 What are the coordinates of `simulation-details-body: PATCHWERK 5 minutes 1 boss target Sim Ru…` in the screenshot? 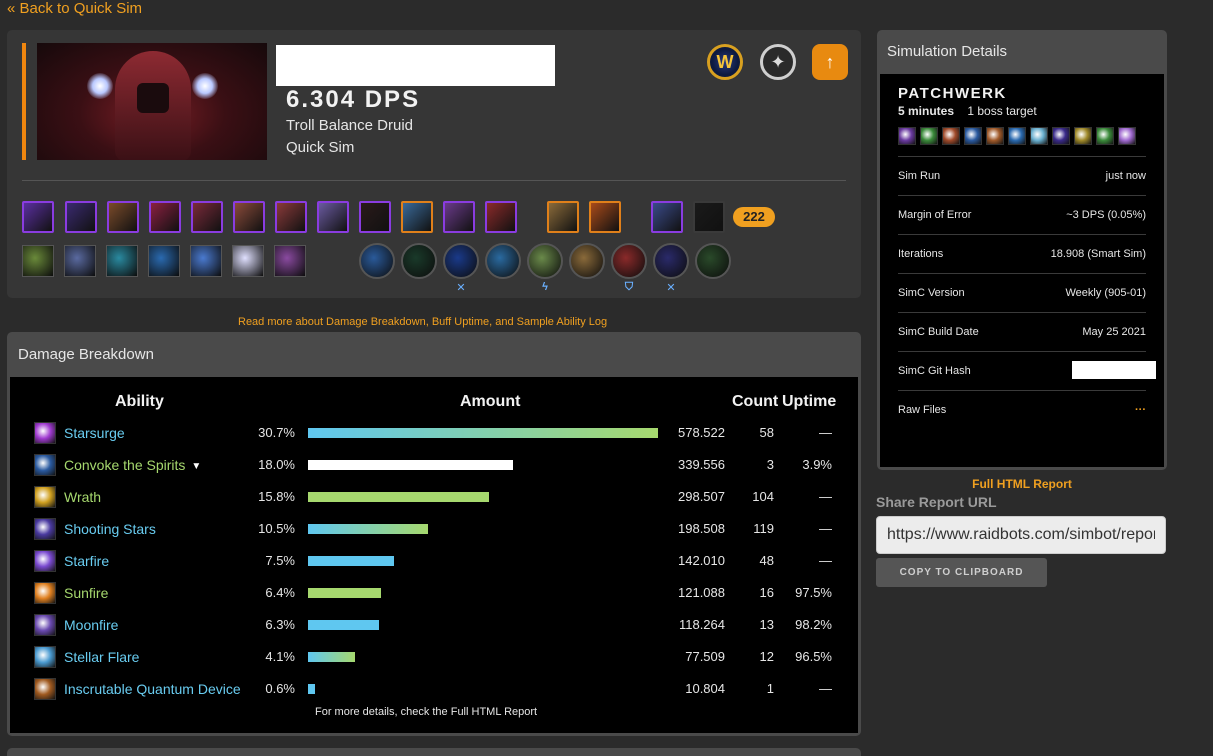 It's located at (1022, 282).